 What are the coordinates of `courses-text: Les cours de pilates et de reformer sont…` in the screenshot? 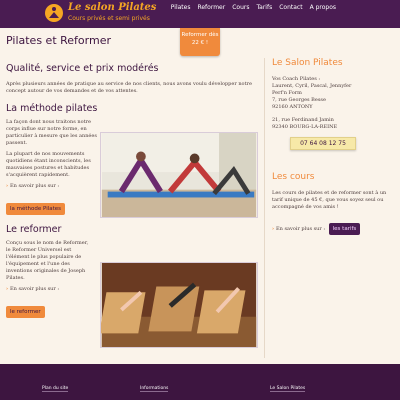 It's located at (329, 200).